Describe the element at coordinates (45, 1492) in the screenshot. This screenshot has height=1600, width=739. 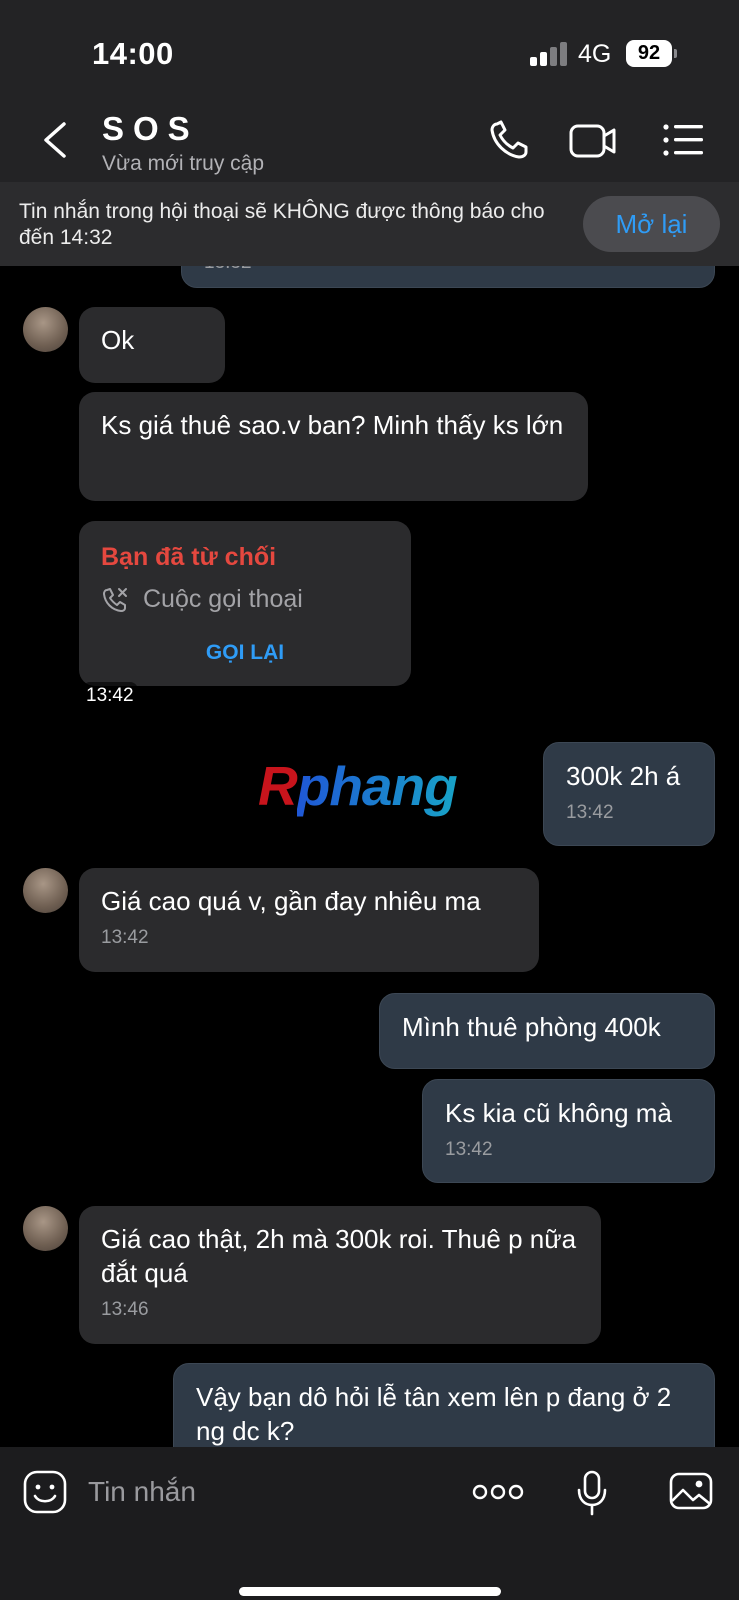
I see `sticker-emoji-icon` at that location.